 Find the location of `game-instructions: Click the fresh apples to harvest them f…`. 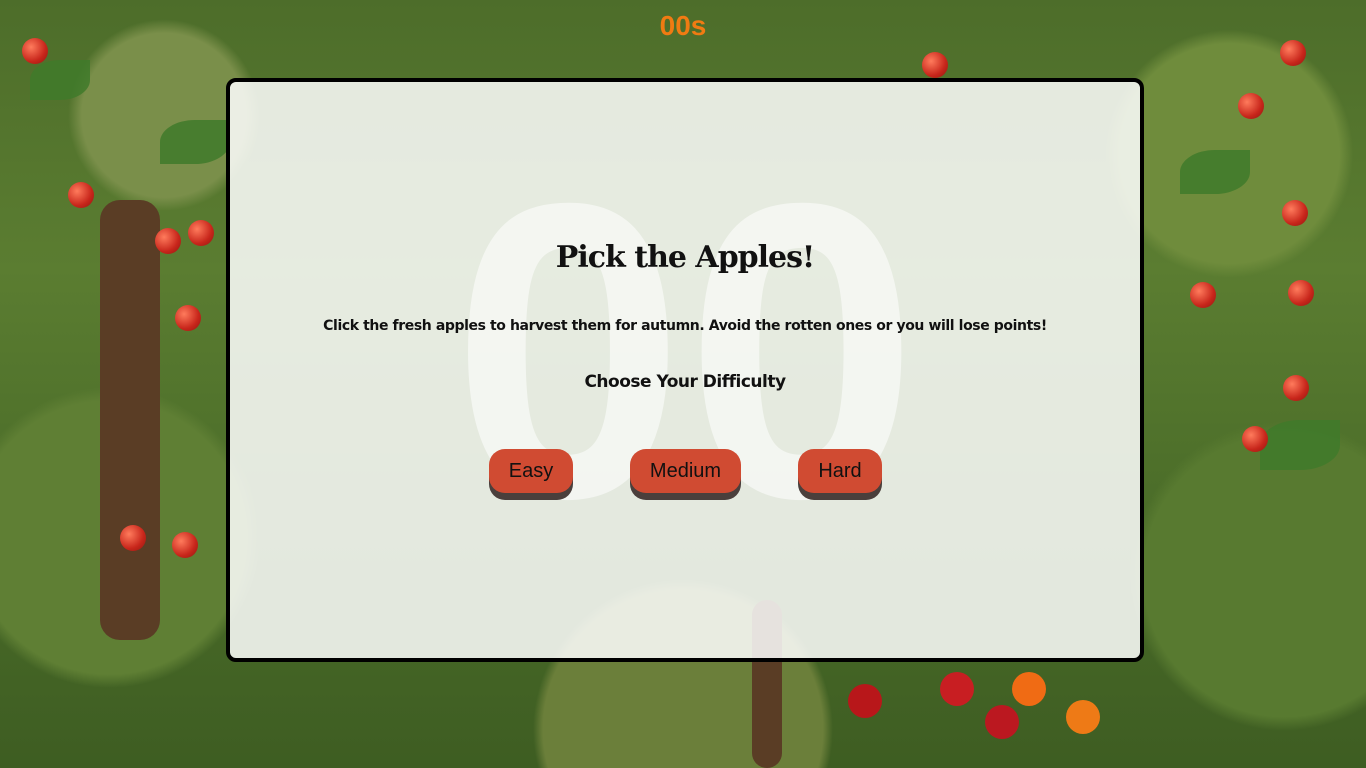

game-instructions: Click the fresh apples to harvest them f… is located at coordinates (685, 326).